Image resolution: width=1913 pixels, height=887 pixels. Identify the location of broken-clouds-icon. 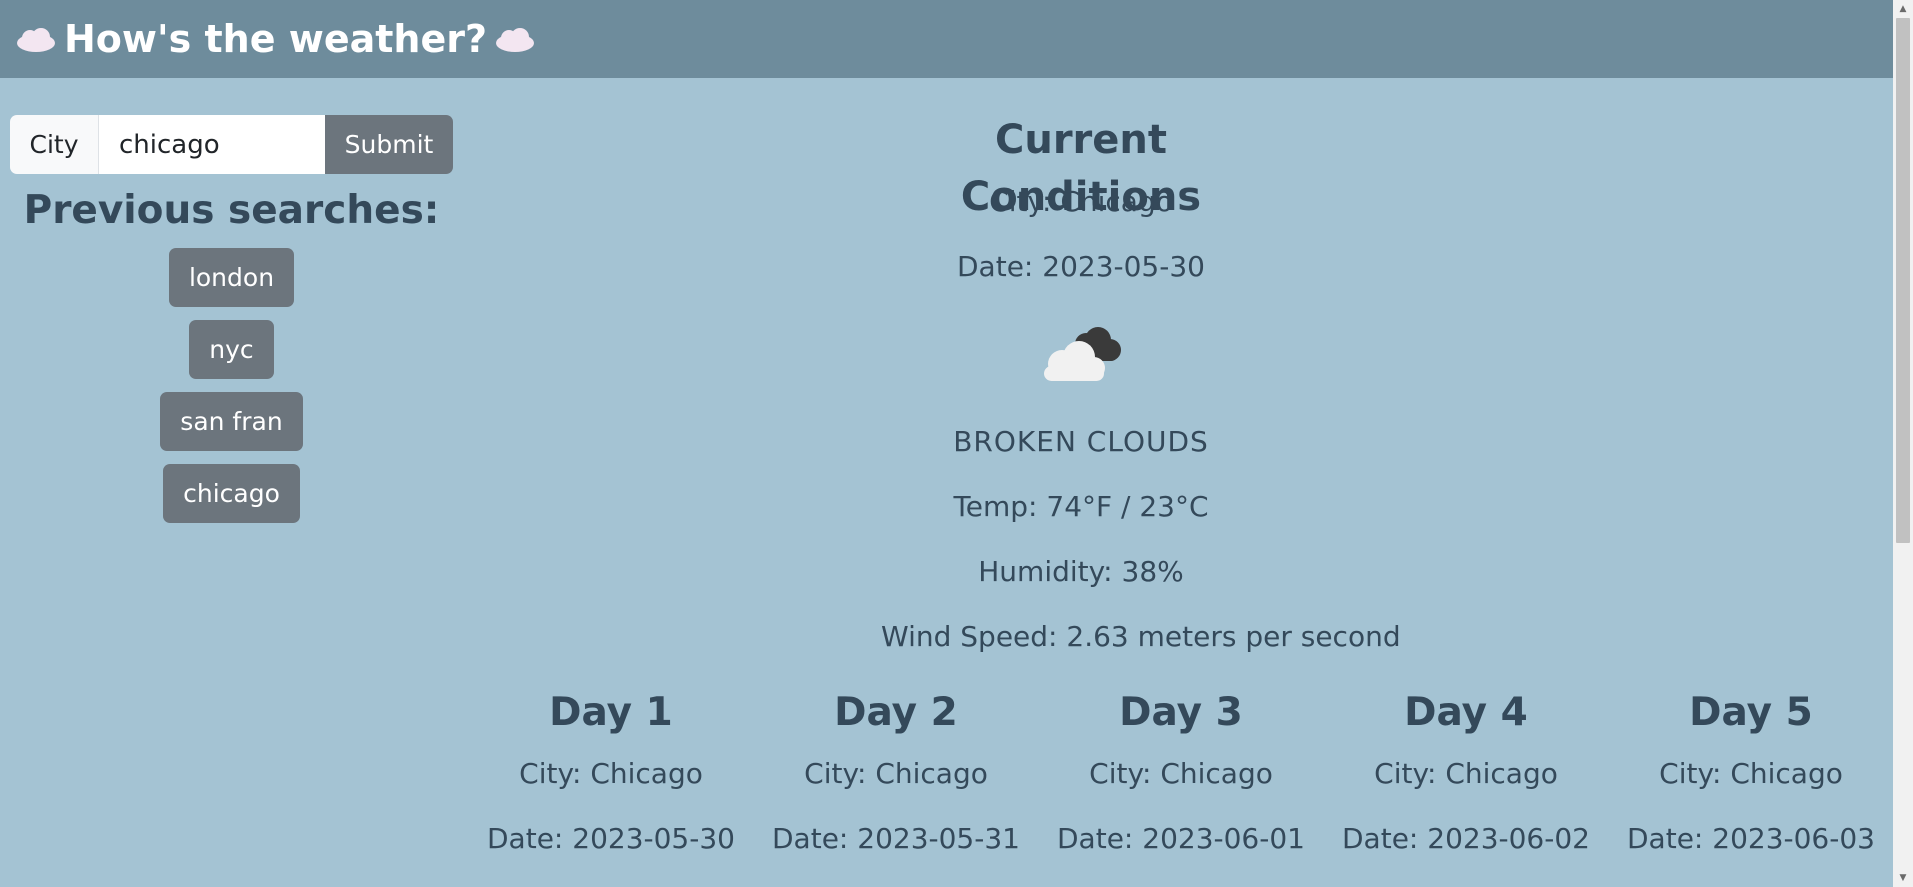
(1082, 354).